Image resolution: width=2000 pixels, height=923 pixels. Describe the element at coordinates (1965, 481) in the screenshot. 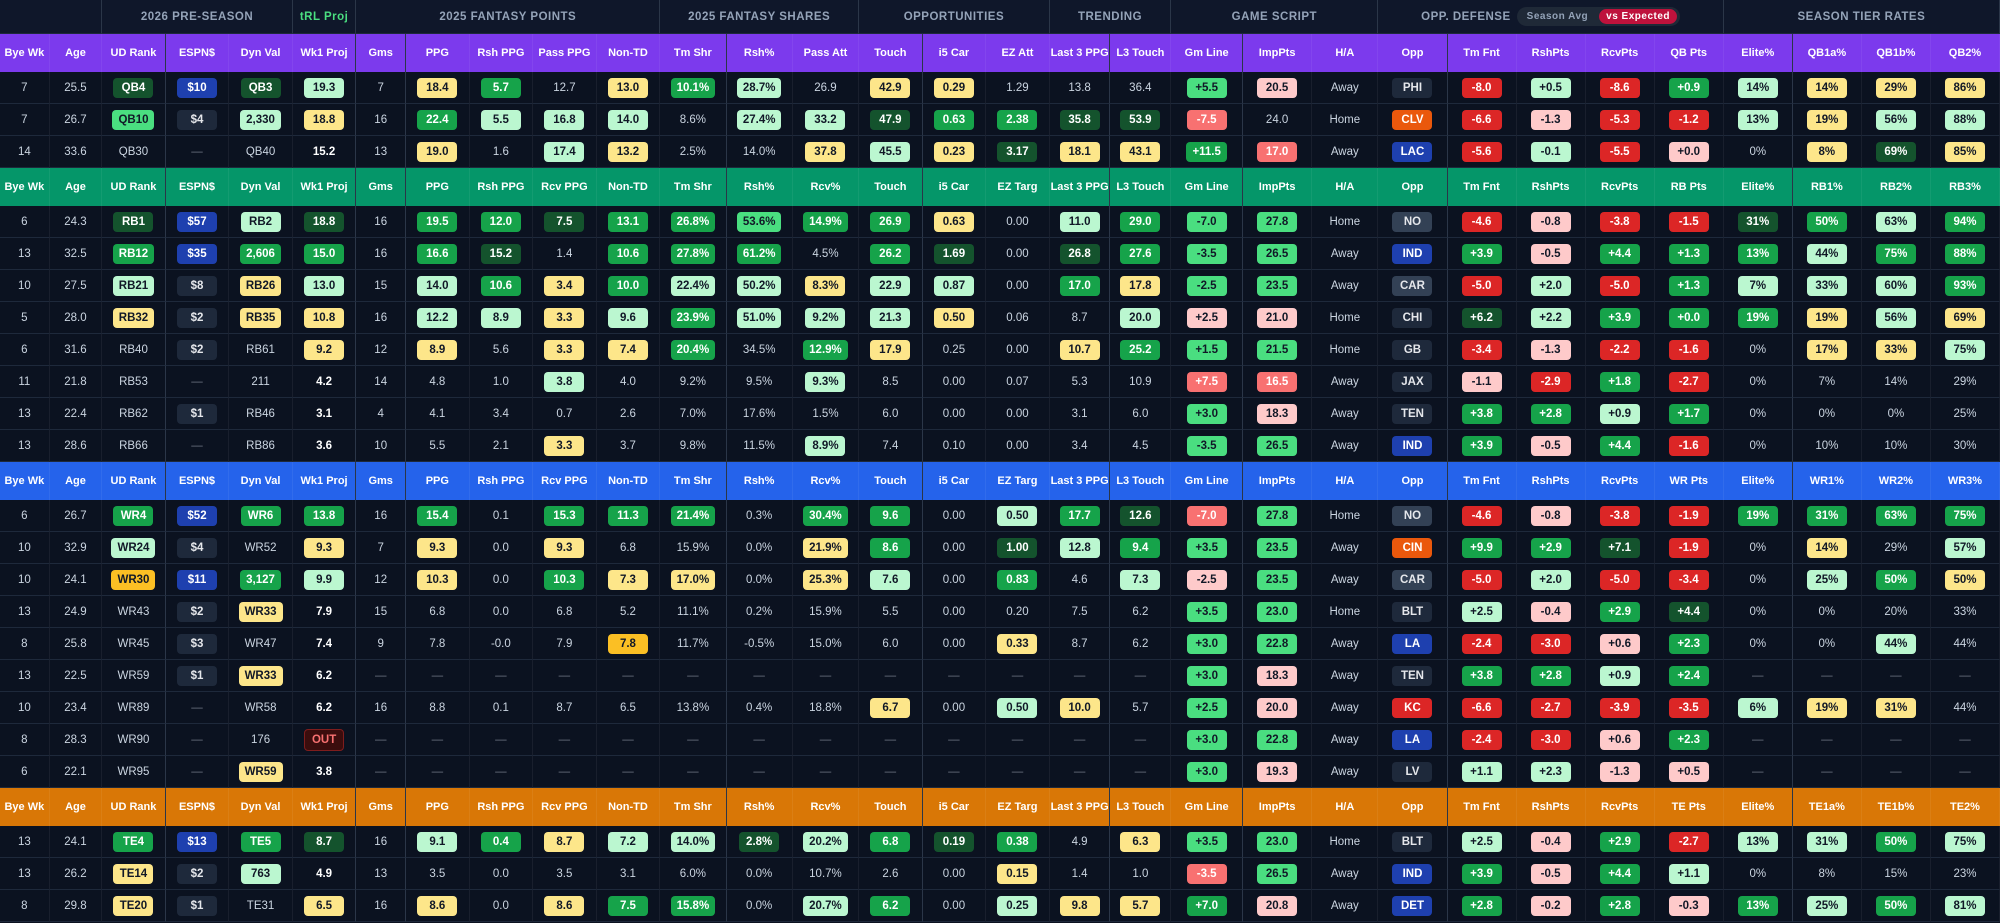

I see `column-header-wr3: WR3%` at that location.